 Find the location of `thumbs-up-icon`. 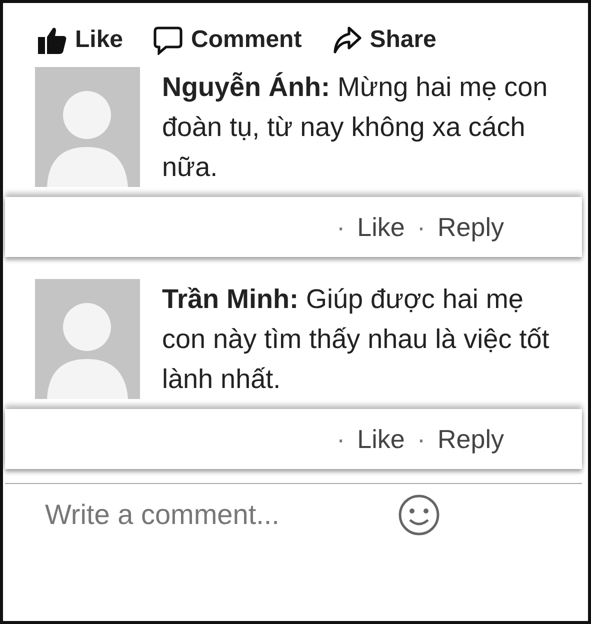

thumbs-up-icon is located at coordinates (52, 40).